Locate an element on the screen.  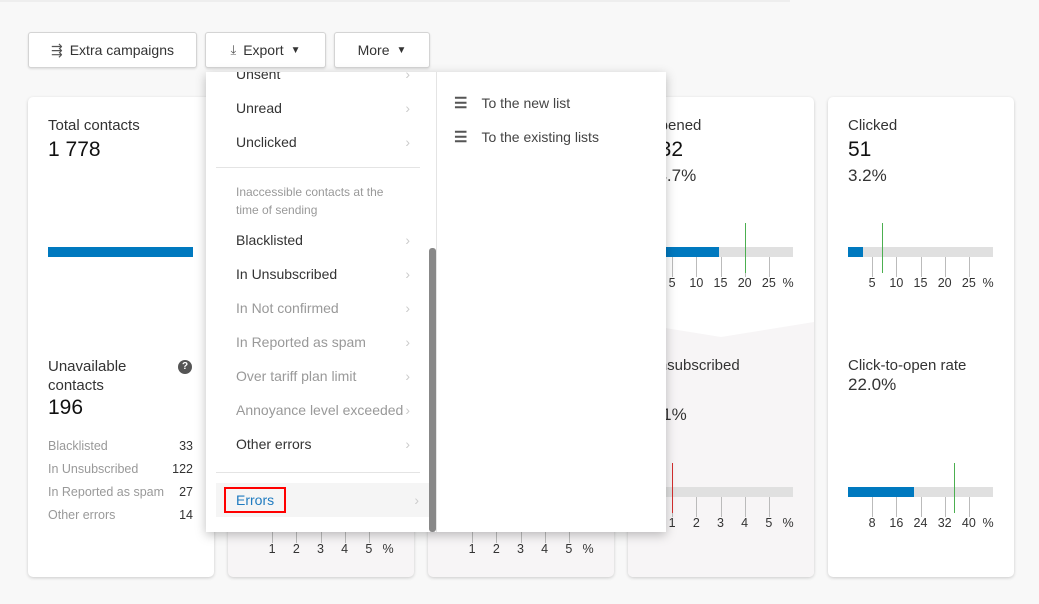
scrollbar is located at coordinates (432, 390).